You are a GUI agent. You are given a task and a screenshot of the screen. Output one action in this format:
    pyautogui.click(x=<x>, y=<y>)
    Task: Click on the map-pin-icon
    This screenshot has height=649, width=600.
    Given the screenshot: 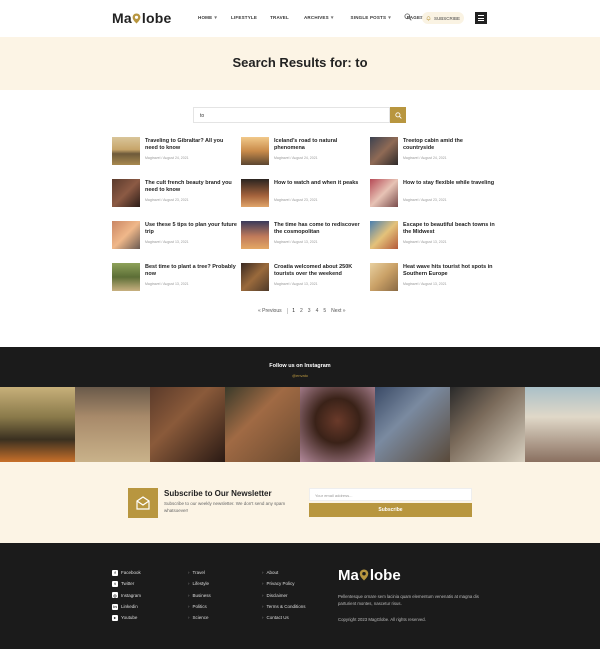 What is the action you would take?
    pyautogui.click(x=136, y=18)
    